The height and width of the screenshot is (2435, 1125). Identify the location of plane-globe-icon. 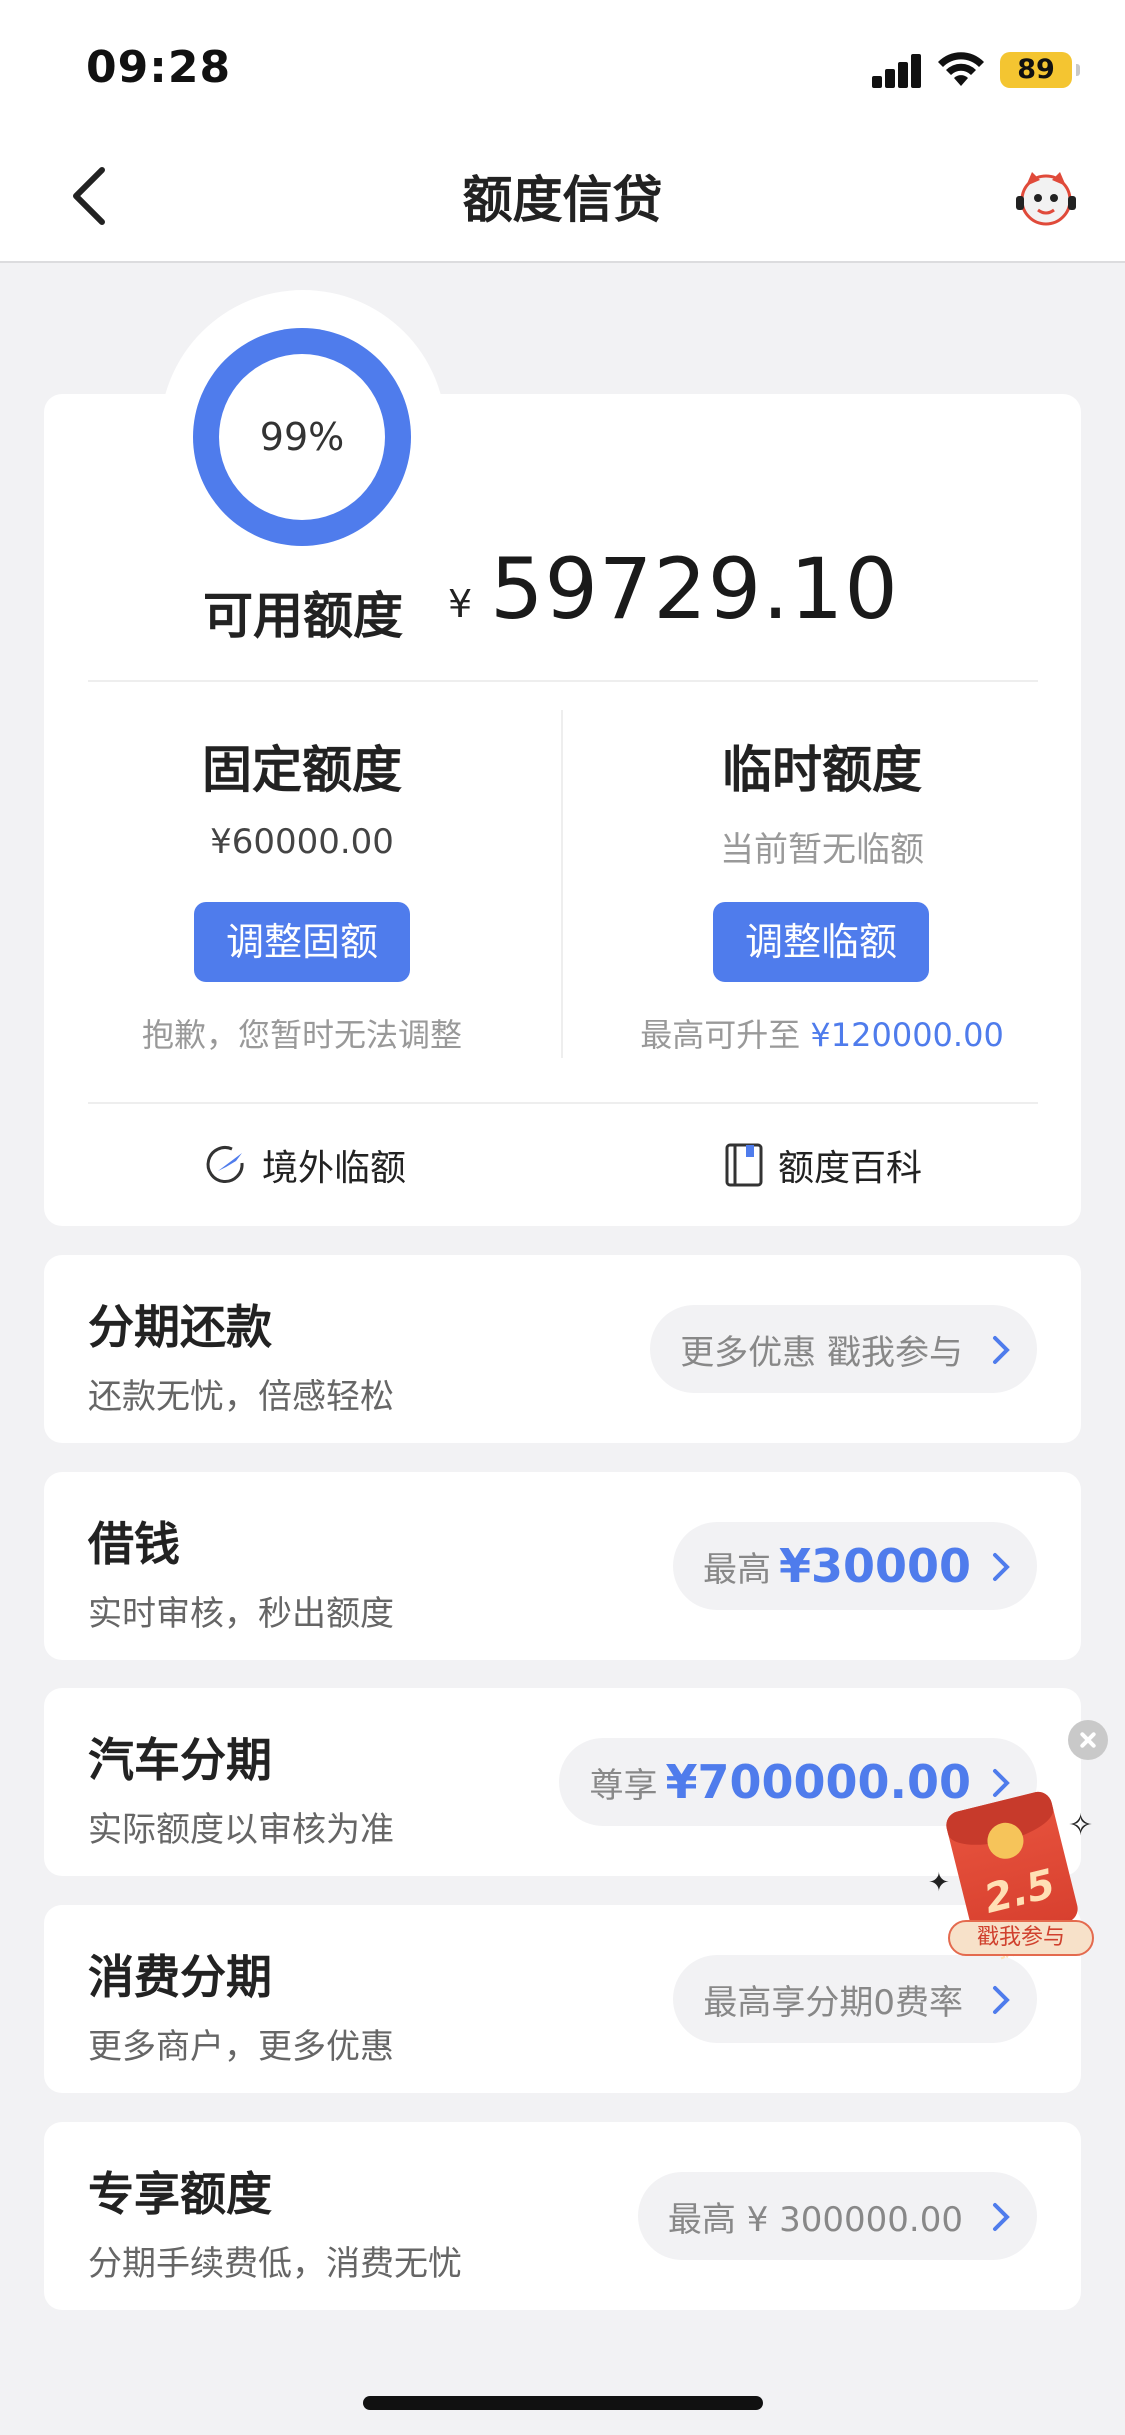
(225, 1164).